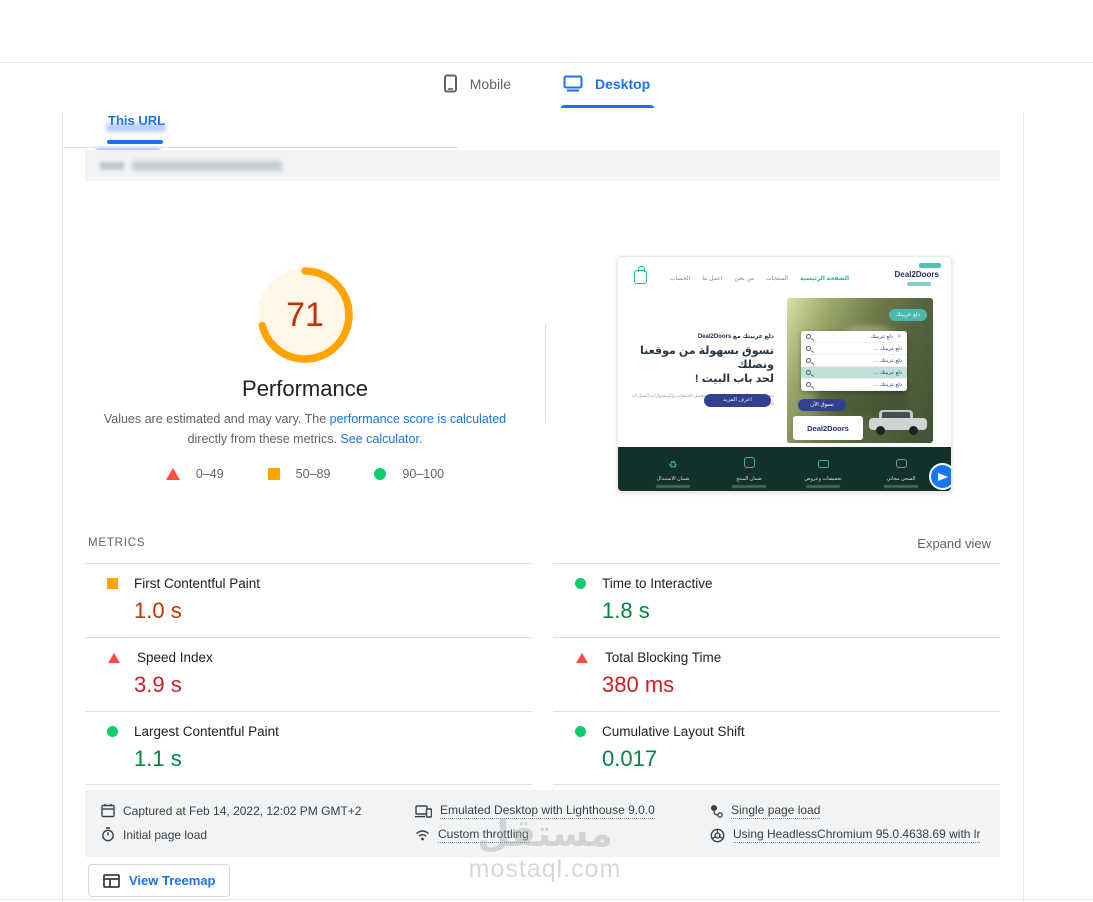 The image size is (1093, 902). I want to click on thumb-nav-account: الحساب, so click(680, 279).